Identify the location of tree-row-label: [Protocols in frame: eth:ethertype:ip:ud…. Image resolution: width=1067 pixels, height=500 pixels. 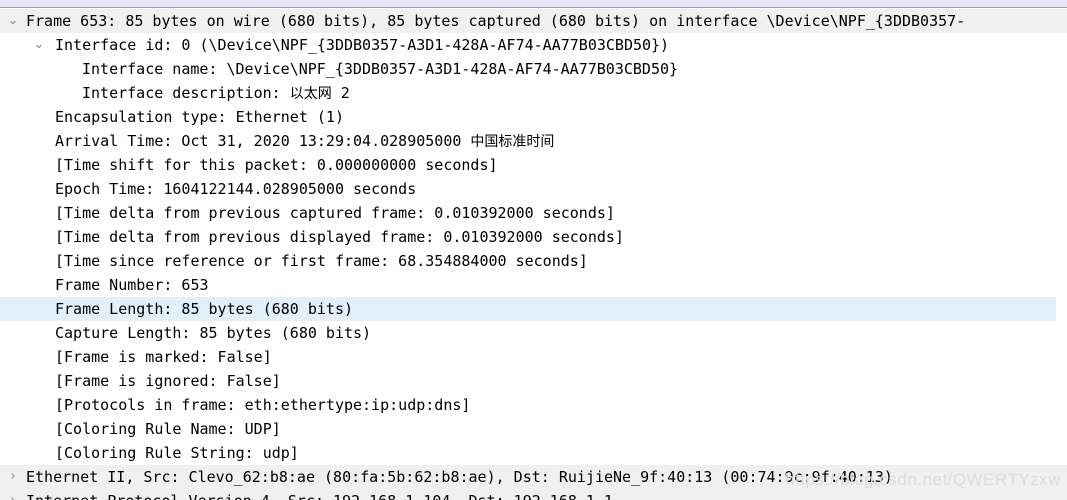
(263, 405).